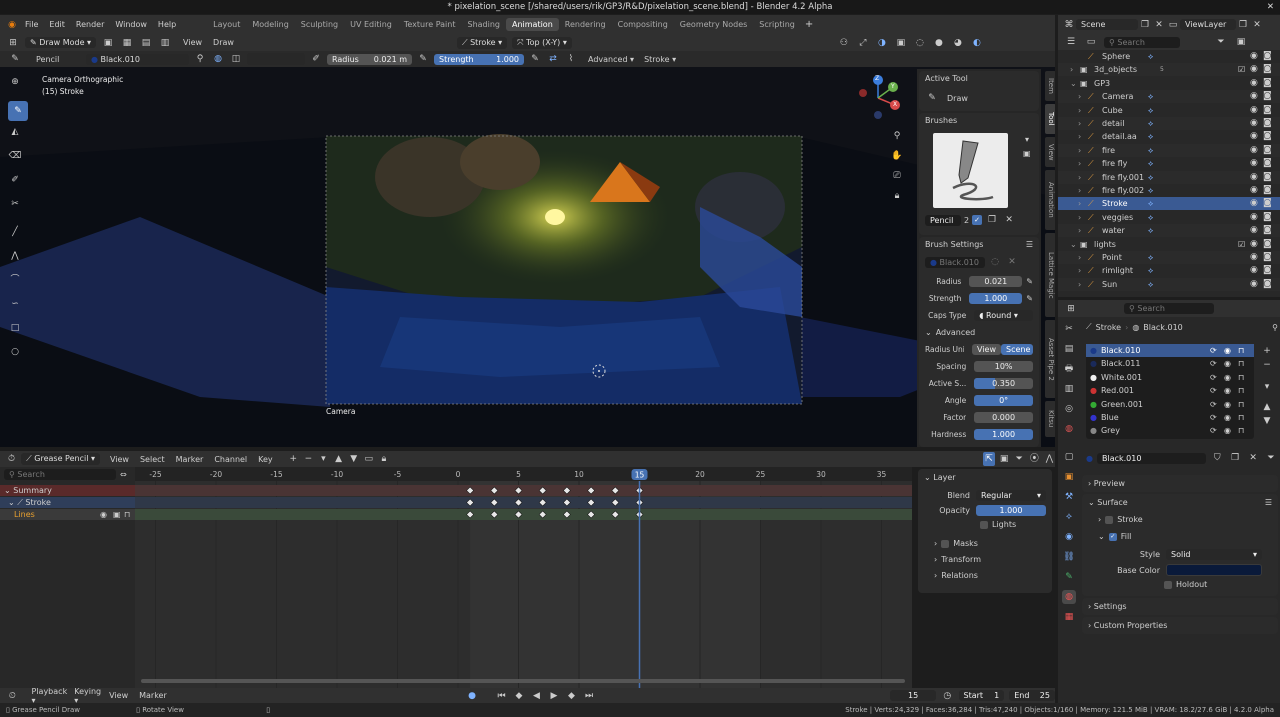  What do you see at coordinates (192, 42) in the screenshot?
I see `view-menu: View` at bounding box center [192, 42].